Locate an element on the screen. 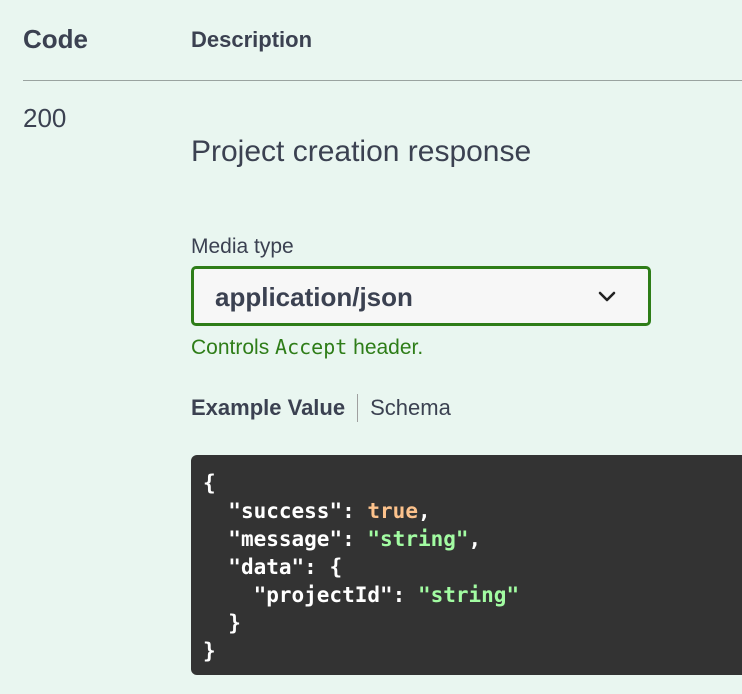  description-column-header: Description is located at coordinates (252, 39).